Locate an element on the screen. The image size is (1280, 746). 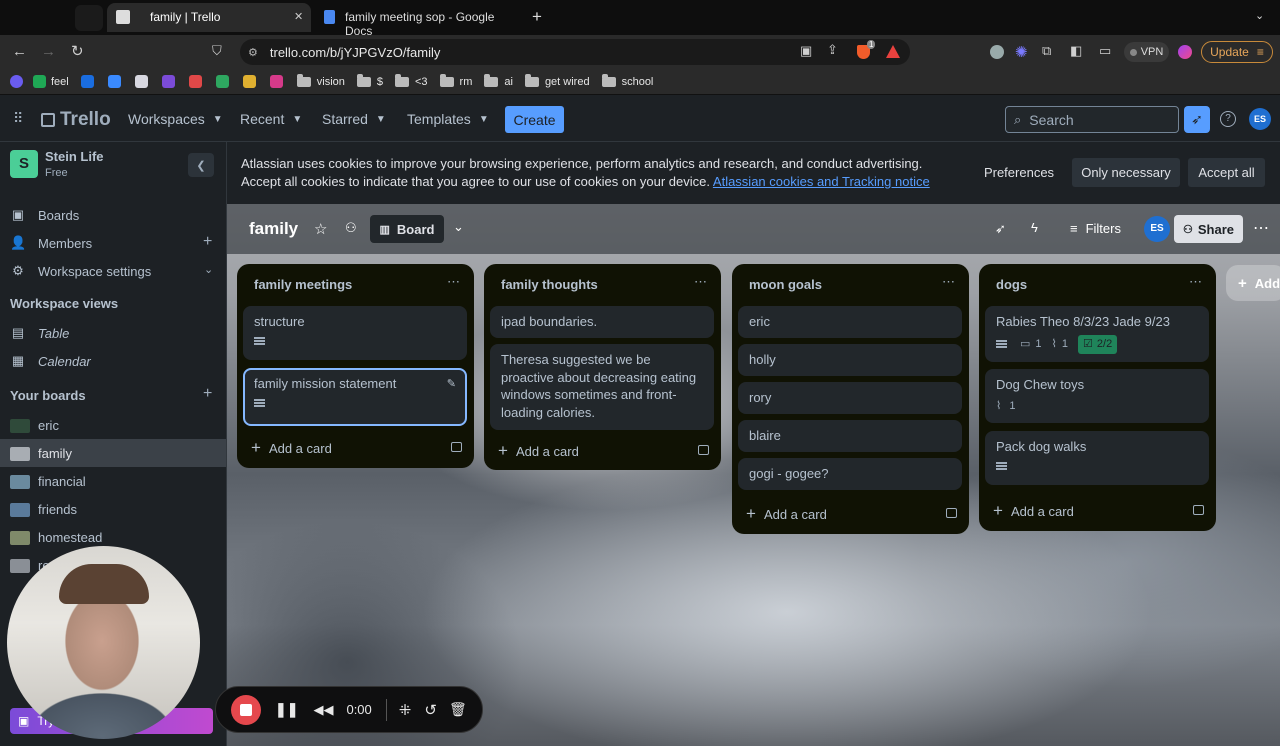
folder-bookmark-icon is located at coordinates (168, 81).